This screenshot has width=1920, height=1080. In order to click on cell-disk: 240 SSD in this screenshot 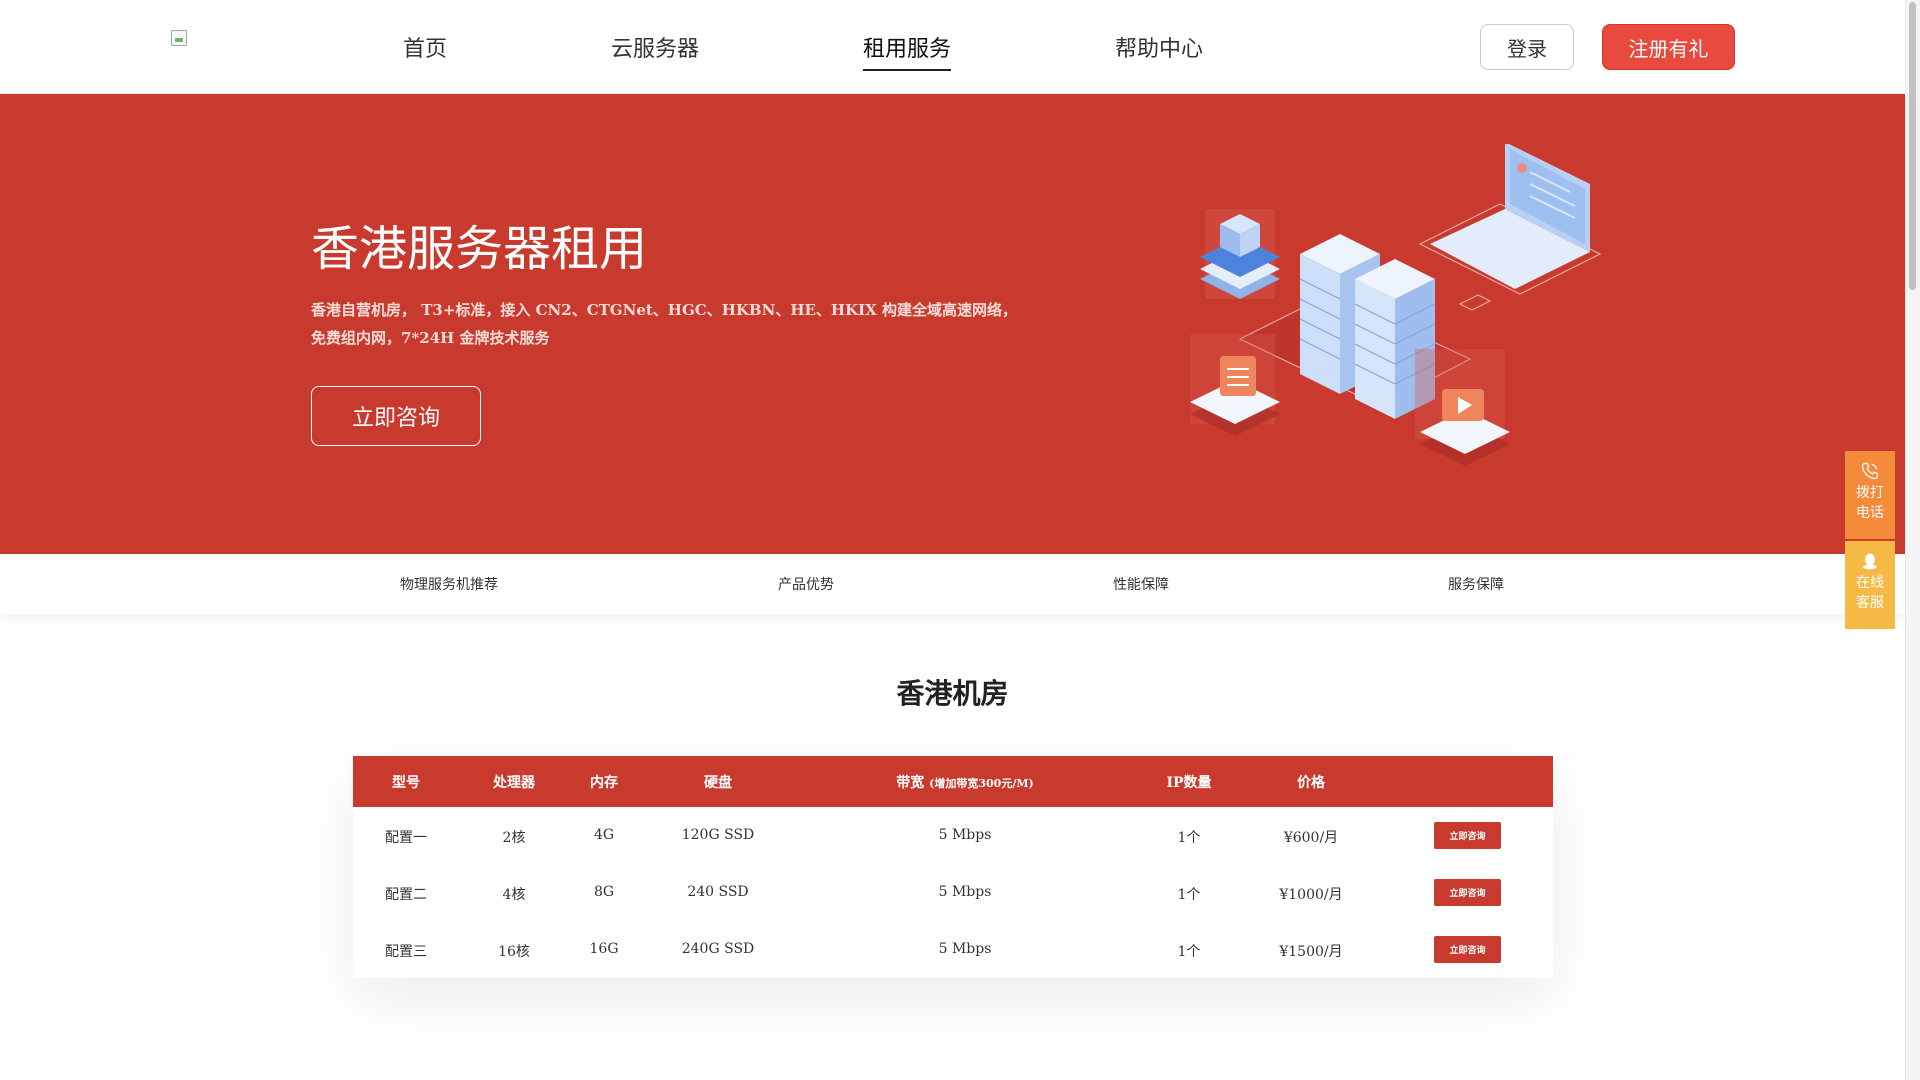, I will do `click(718, 892)`.